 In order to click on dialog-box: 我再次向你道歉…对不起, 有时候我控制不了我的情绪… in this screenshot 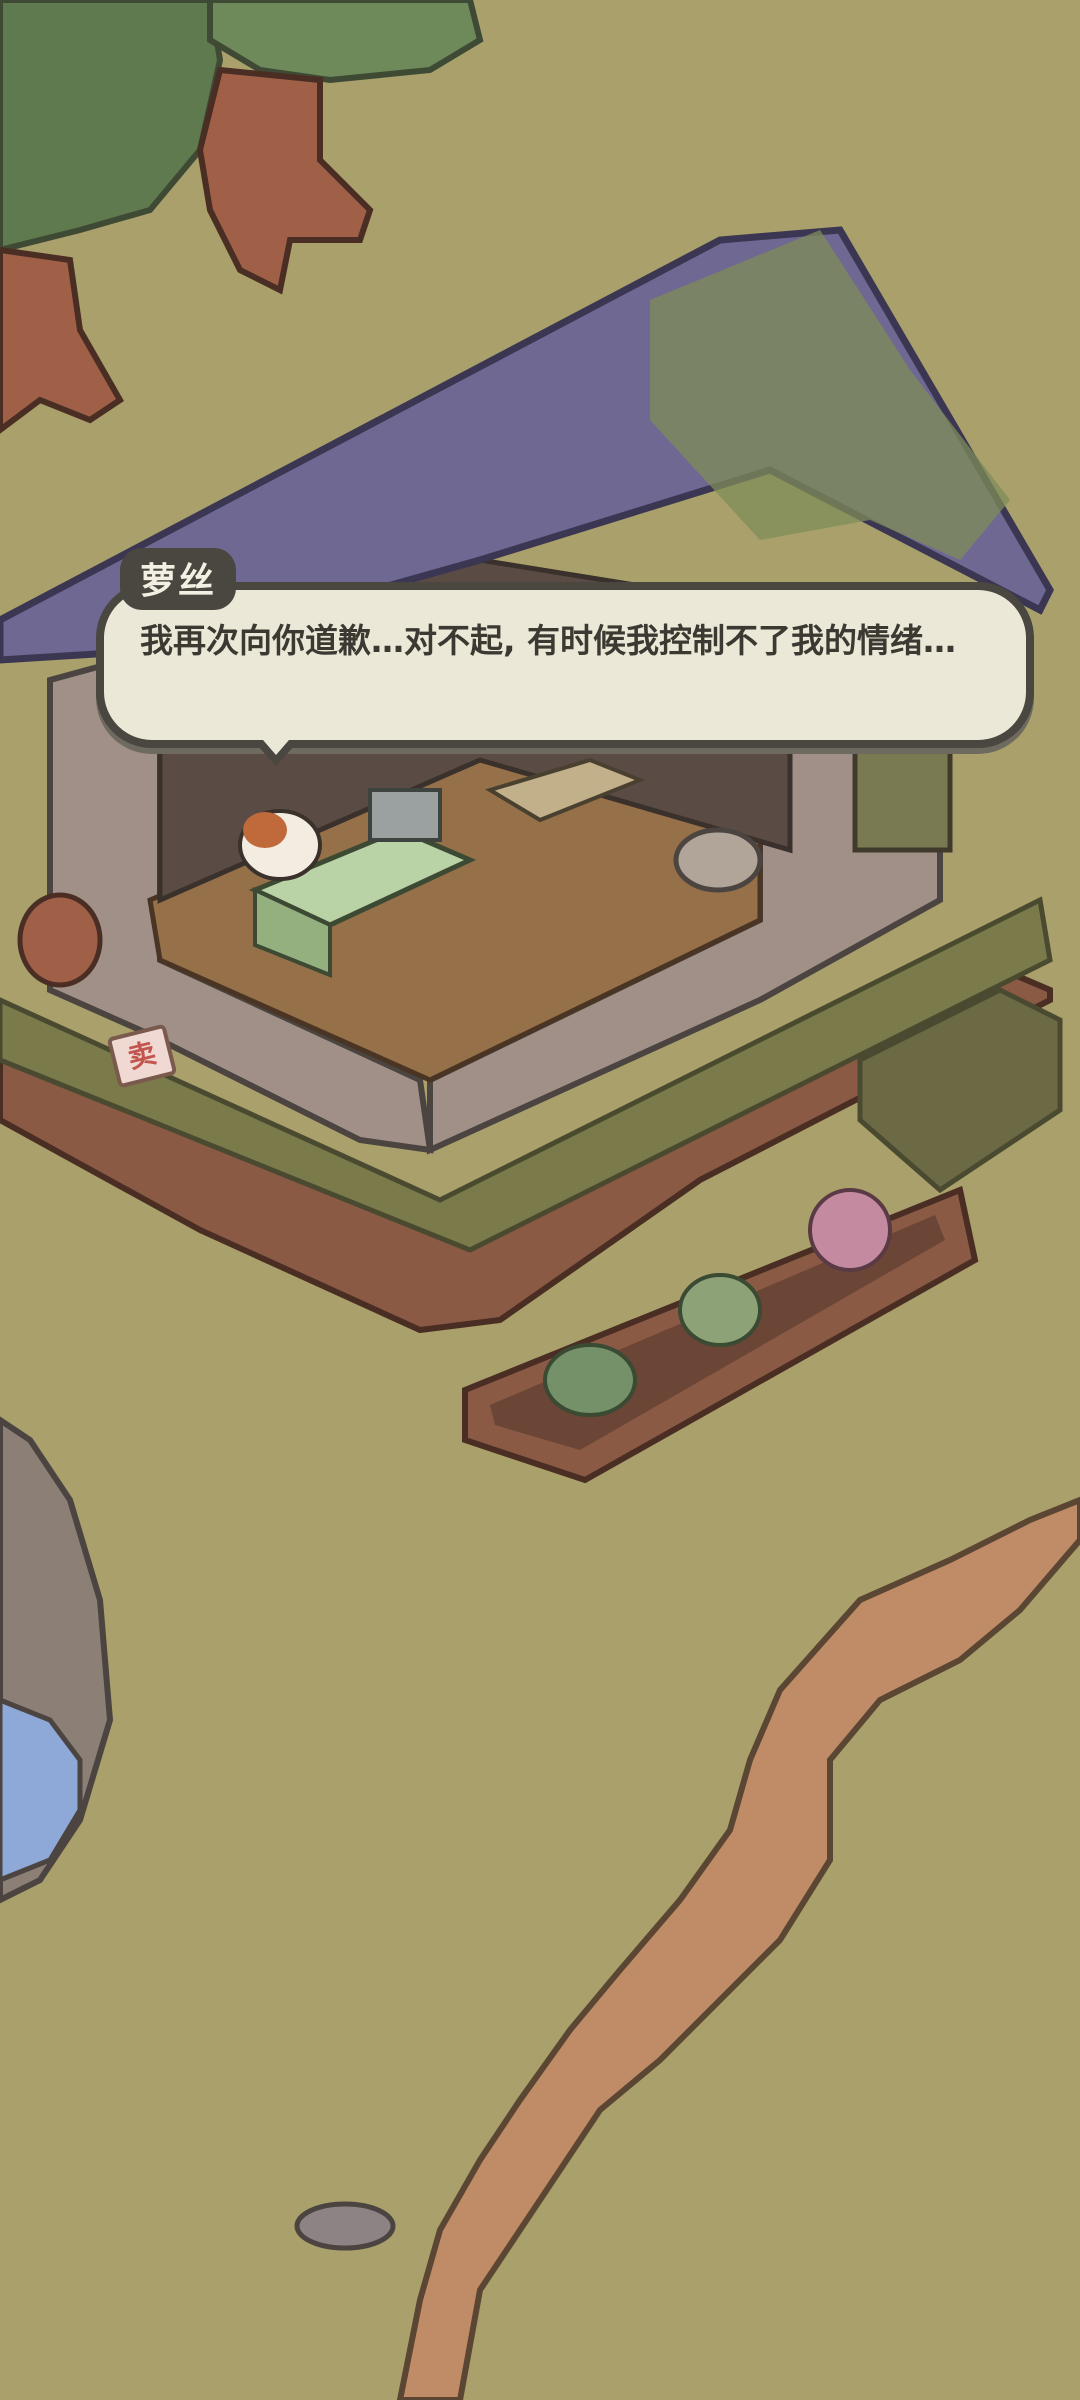, I will do `click(565, 665)`.